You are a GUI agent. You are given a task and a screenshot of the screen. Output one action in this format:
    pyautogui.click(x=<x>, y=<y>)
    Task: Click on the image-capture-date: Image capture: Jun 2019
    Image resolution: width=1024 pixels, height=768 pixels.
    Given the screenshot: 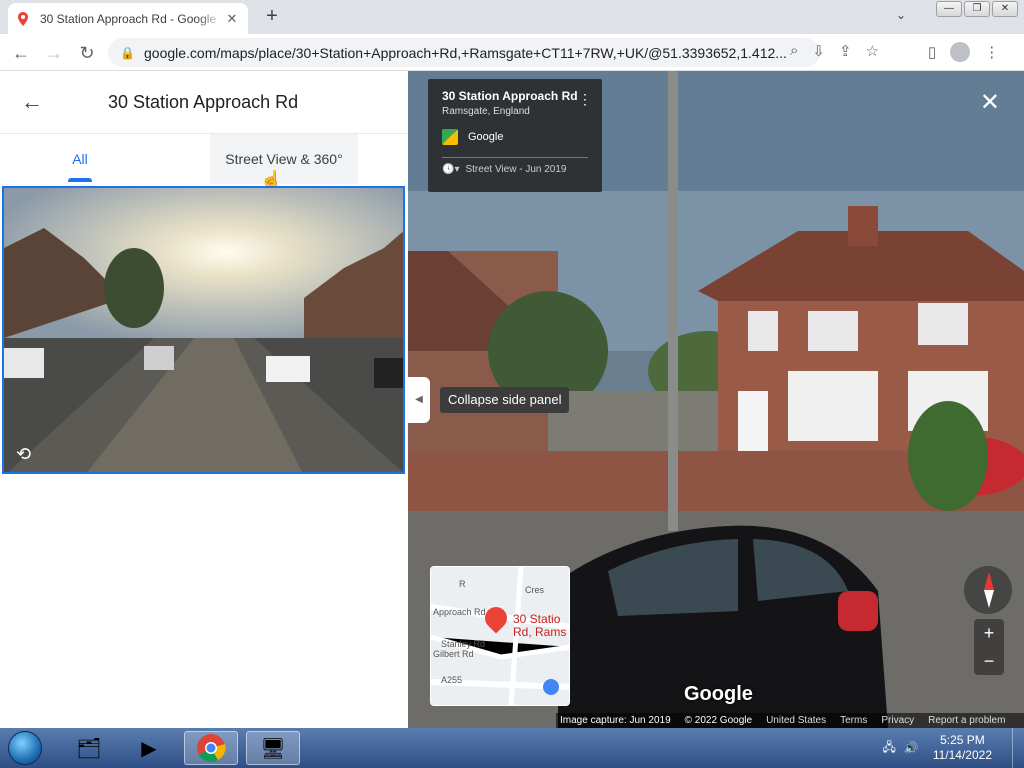 What is the action you would take?
    pyautogui.click(x=615, y=720)
    